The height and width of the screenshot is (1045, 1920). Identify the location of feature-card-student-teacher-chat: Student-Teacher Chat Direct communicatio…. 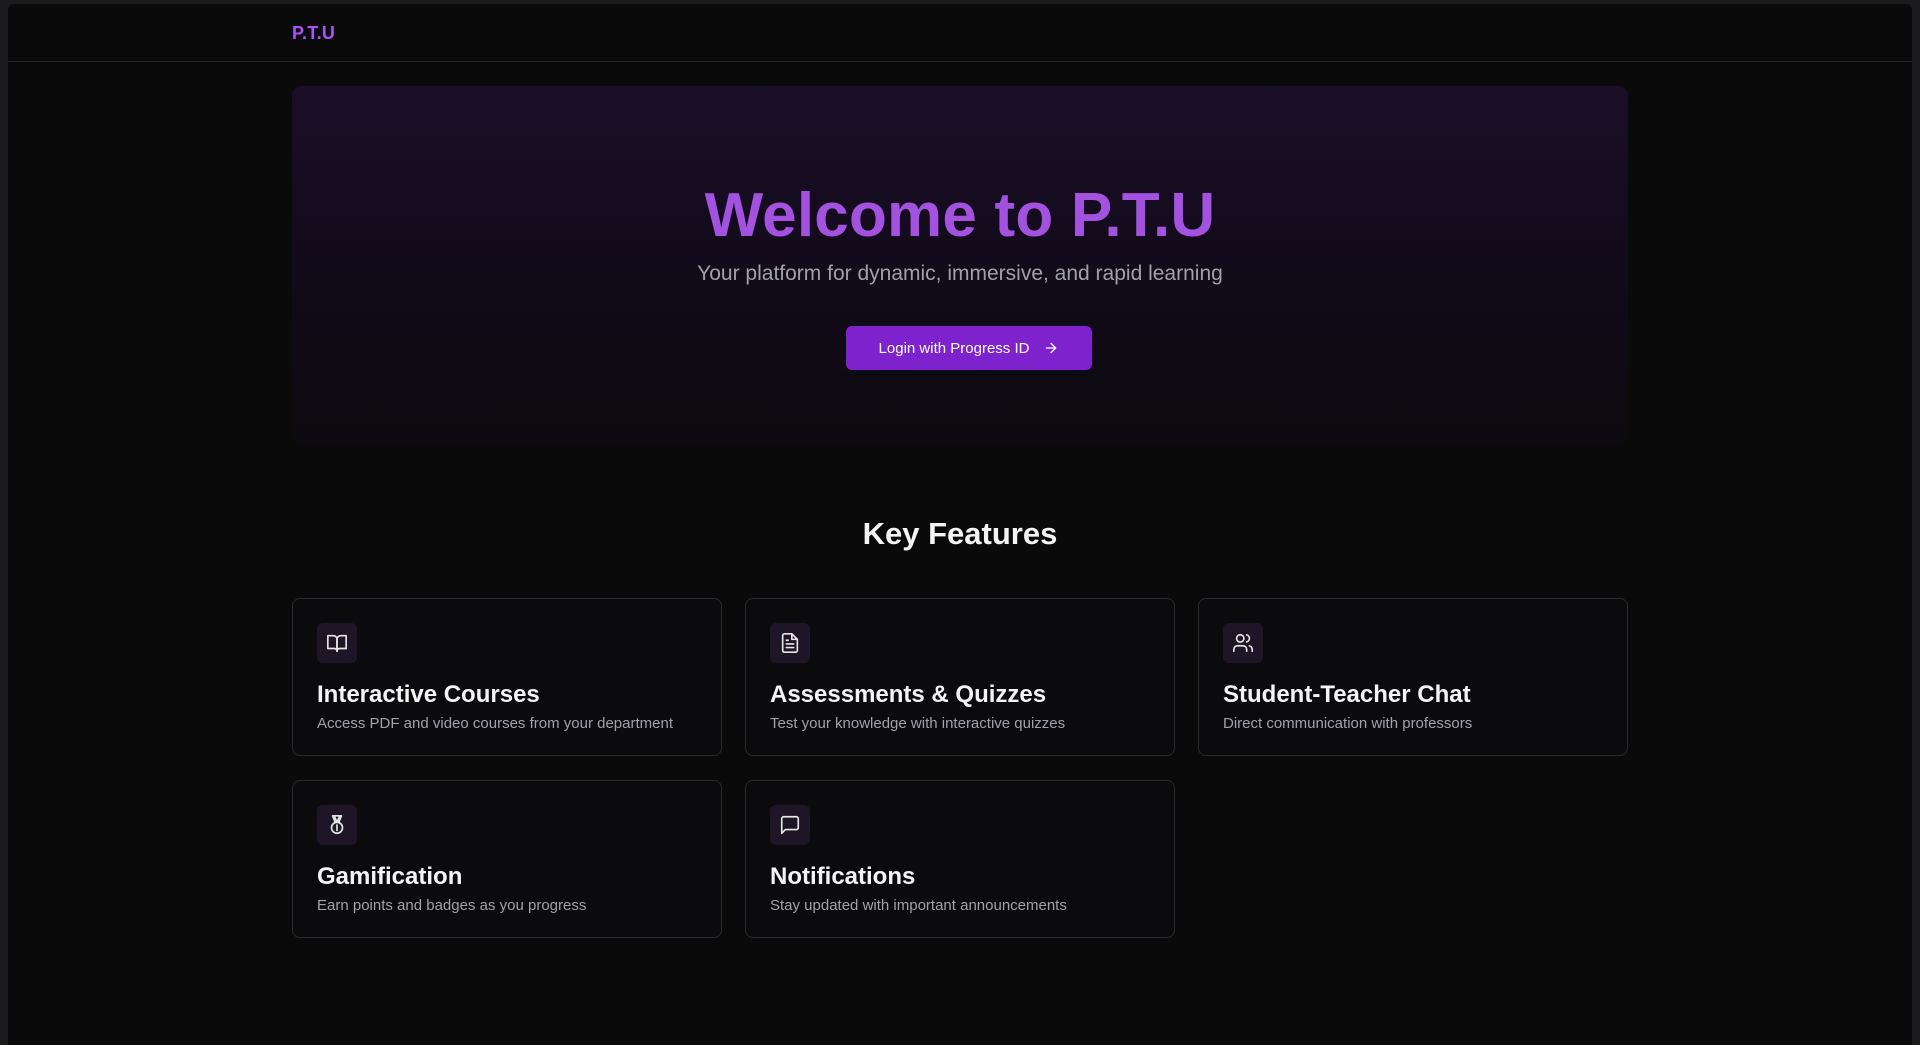
(1413, 677).